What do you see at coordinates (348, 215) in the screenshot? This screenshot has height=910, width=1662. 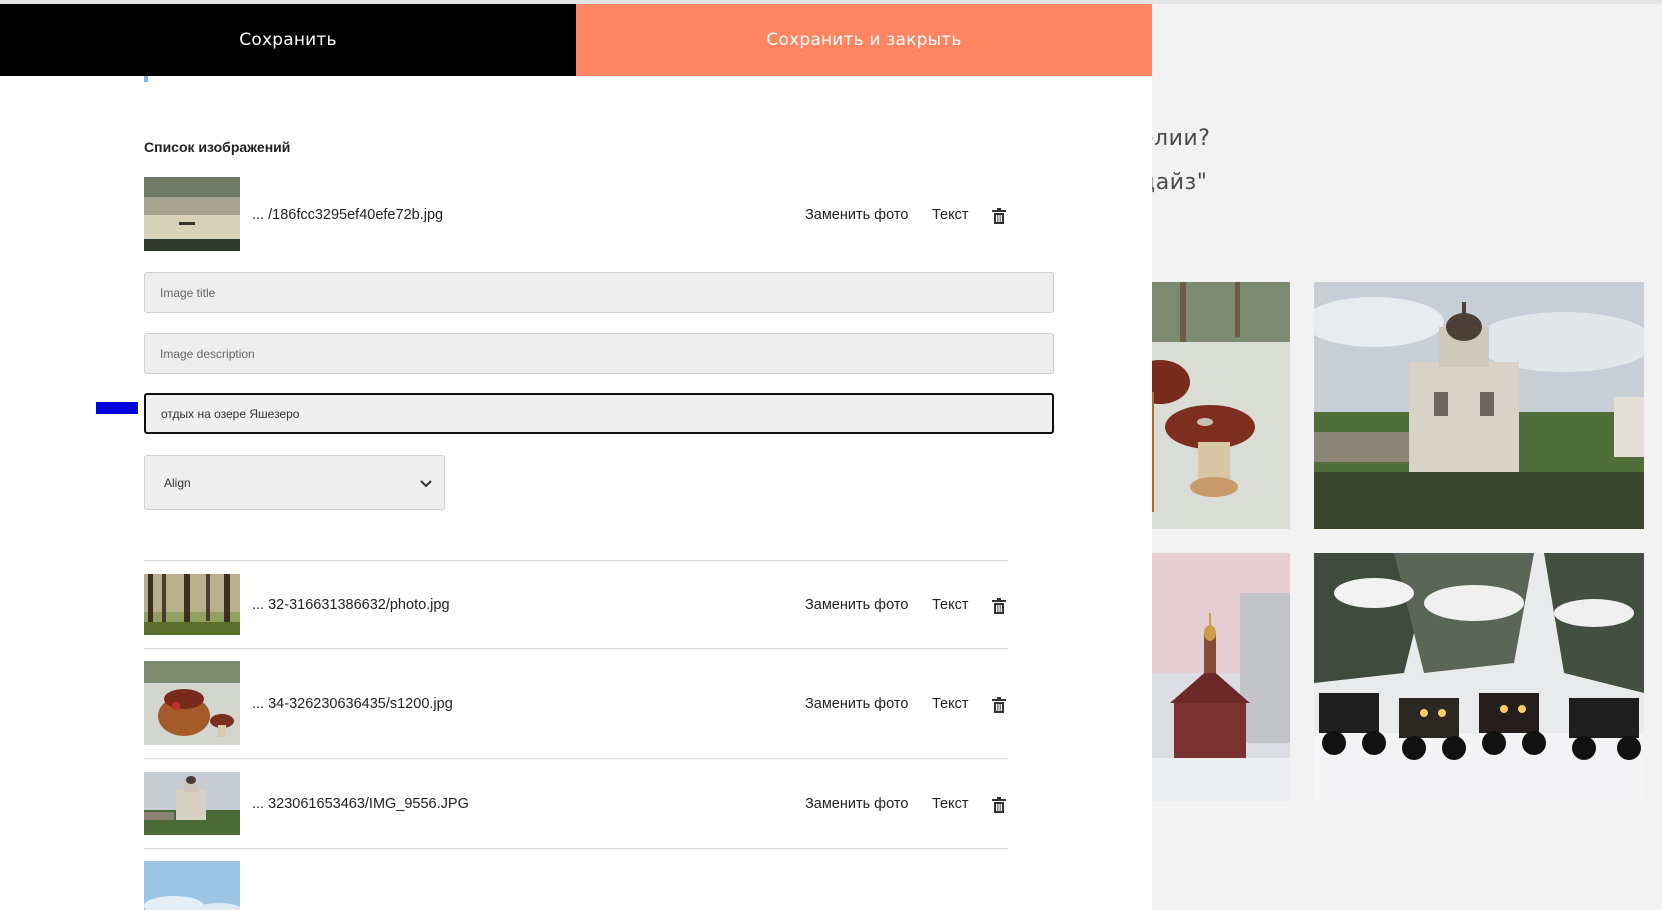 I see `image-file-name: ... /186fcc3295ef40efe72b.jpg` at bounding box center [348, 215].